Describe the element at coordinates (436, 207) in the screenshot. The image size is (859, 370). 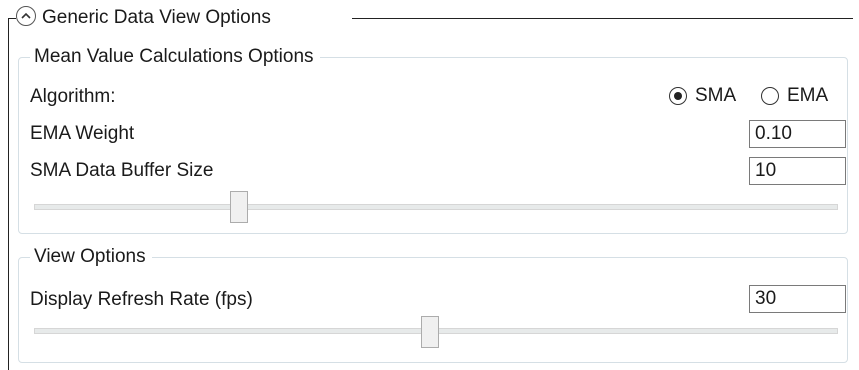
I see `sma-buffer-slider-track` at that location.